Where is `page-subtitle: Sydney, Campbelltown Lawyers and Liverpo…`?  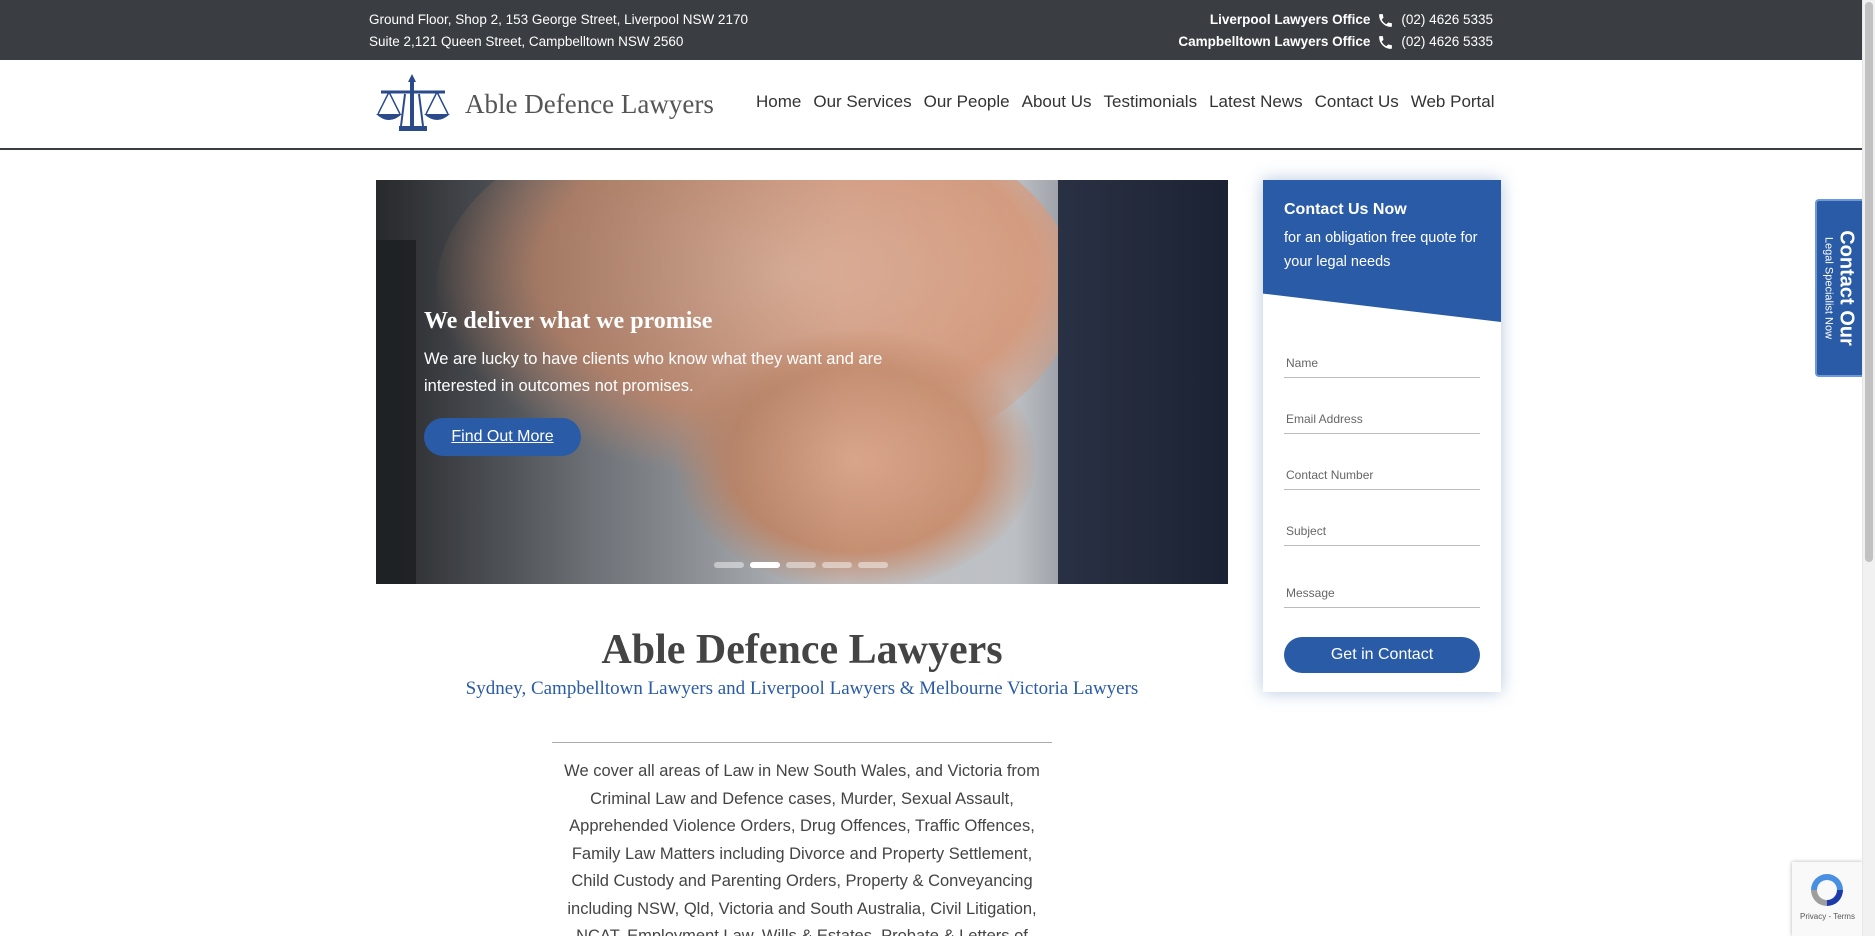
page-subtitle: Sydney, Campbelltown Lawyers and Liverpo… is located at coordinates (802, 688).